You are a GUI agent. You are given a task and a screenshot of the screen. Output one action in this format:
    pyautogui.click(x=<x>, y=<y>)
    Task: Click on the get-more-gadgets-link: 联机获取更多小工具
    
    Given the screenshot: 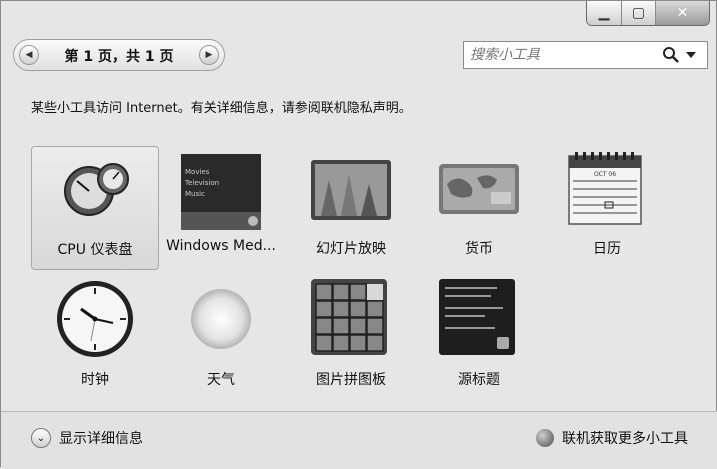 What is the action you would take?
    pyautogui.click(x=612, y=438)
    